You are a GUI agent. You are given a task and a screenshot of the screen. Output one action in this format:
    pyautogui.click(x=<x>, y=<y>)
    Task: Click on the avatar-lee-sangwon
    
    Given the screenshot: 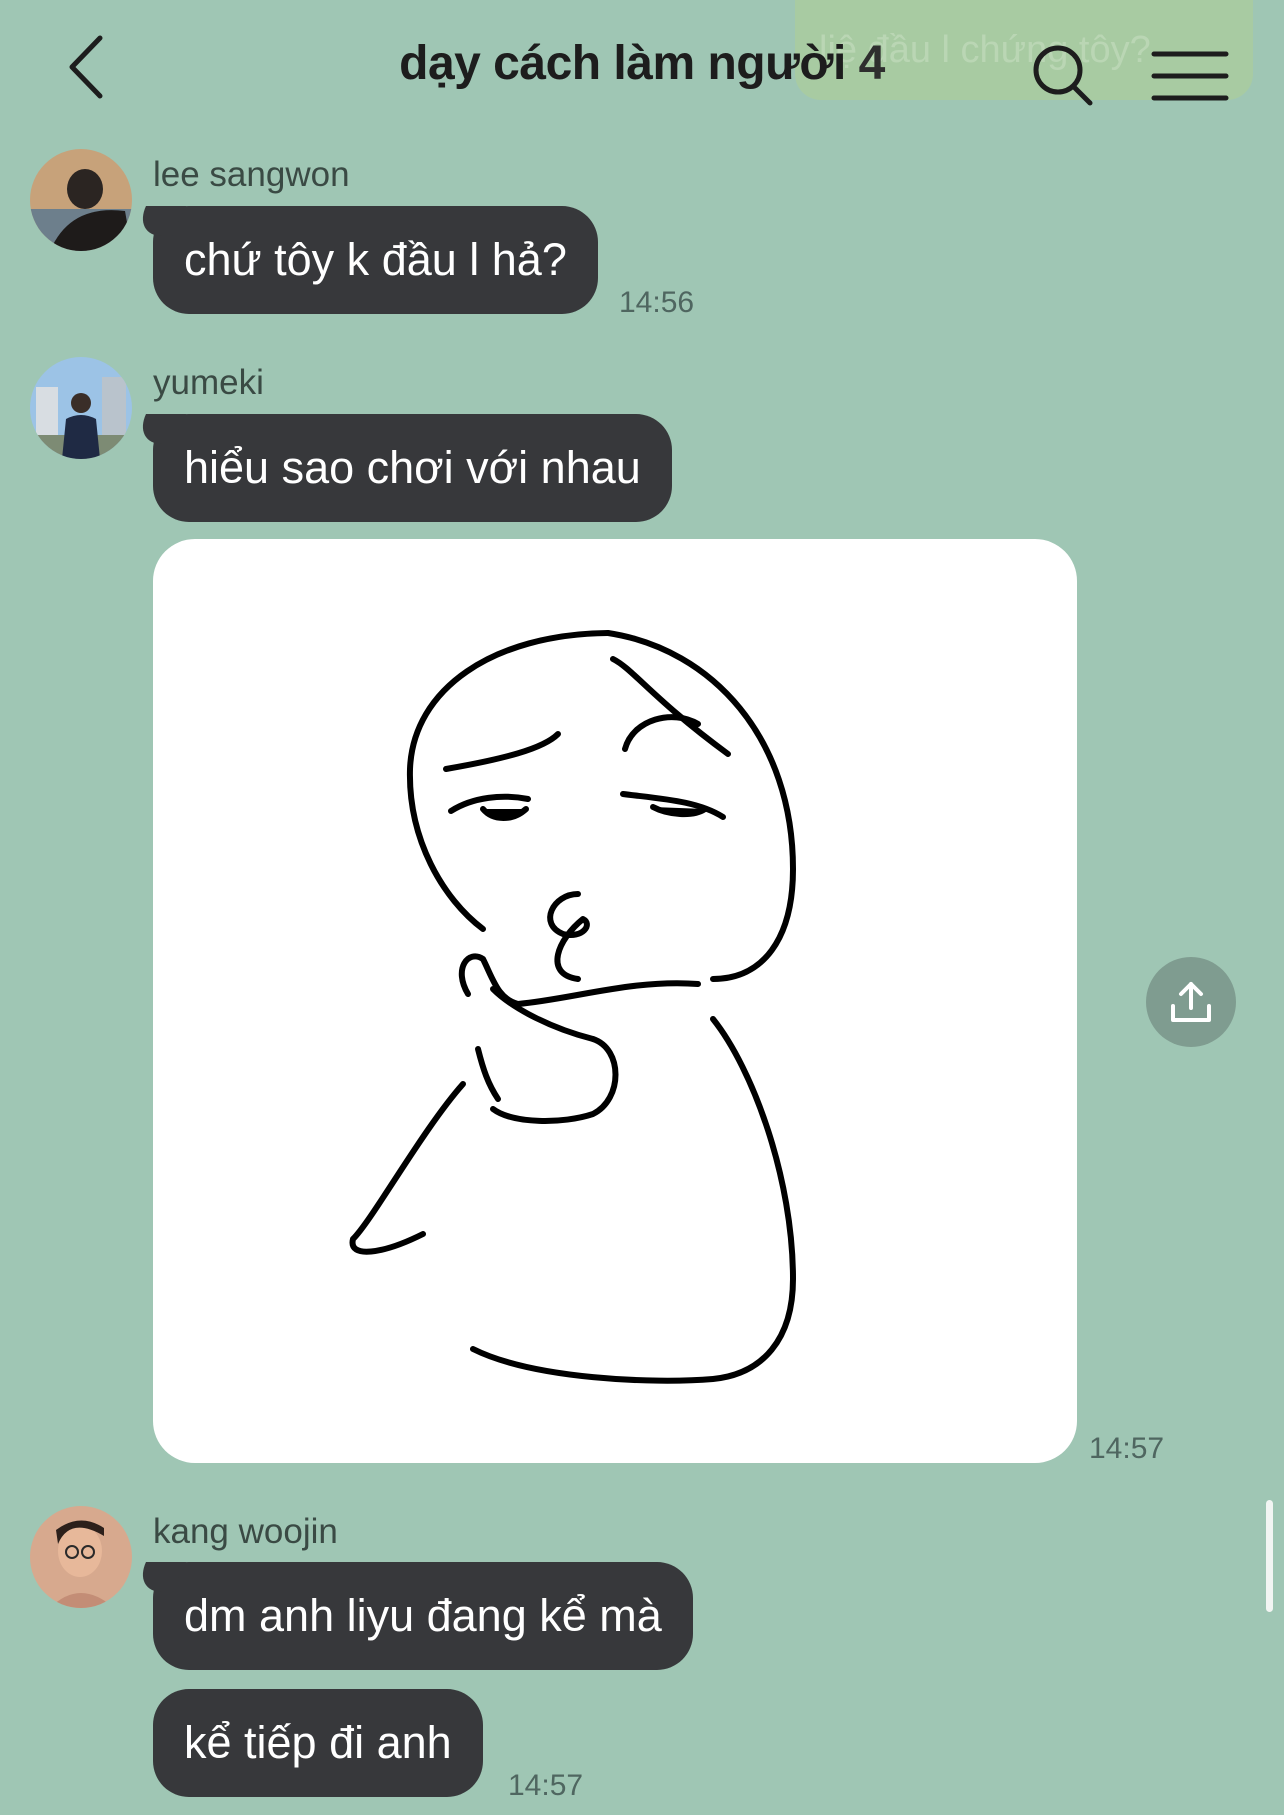 What is the action you would take?
    pyautogui.click(x=81, y=200)
    